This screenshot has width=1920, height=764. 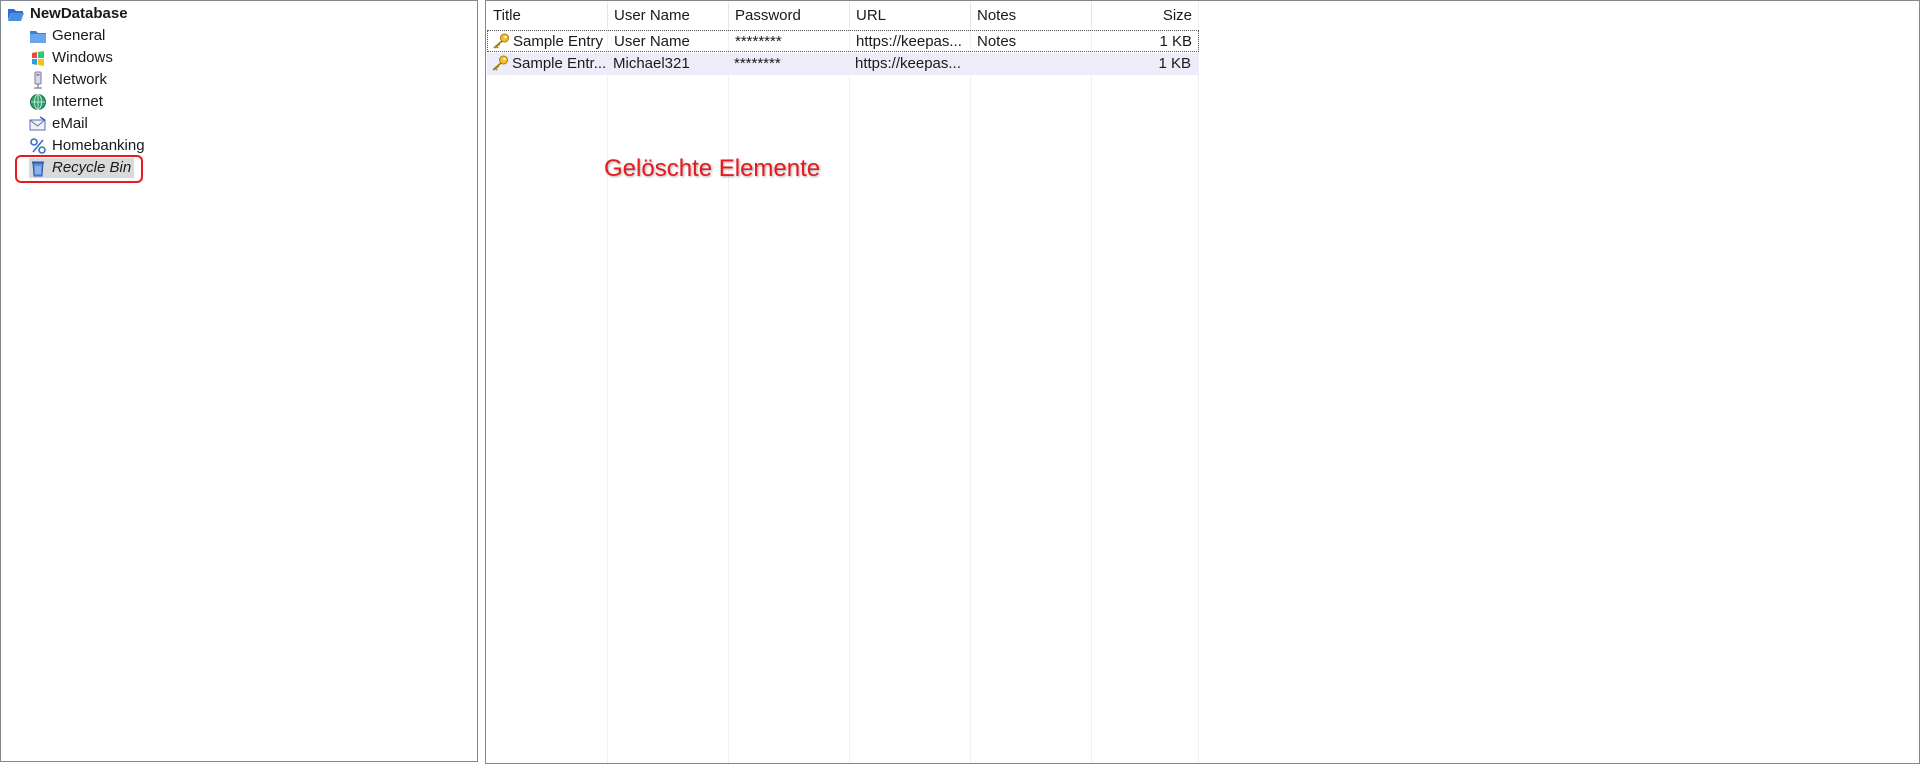 I want to click on cell-username: User Name, so click(x=652, y=41).